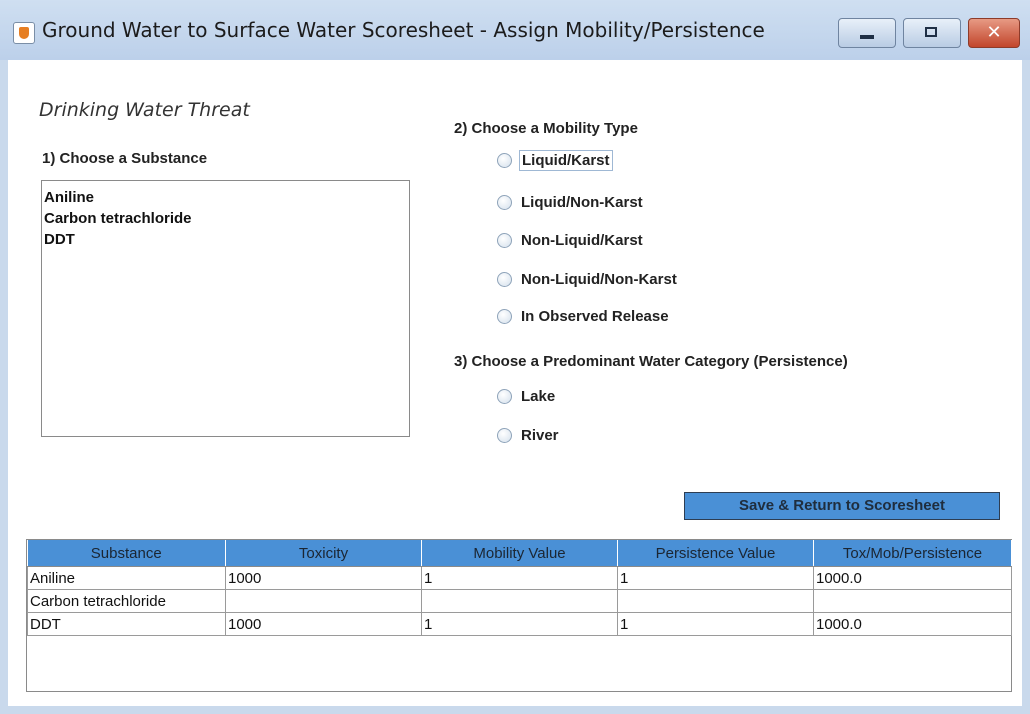 The width and height of the screenshot is (1030, 714). Describe the element at coordinates (715, 553) in the screenshot. I see `column-header: Persistence Value` at that location.